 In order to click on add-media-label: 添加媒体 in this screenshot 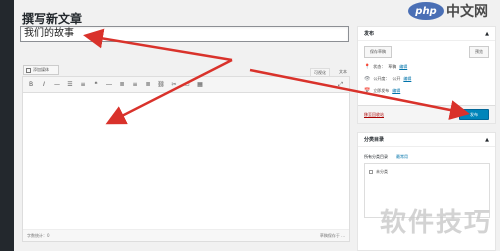, I will do `click(41, 69)`.